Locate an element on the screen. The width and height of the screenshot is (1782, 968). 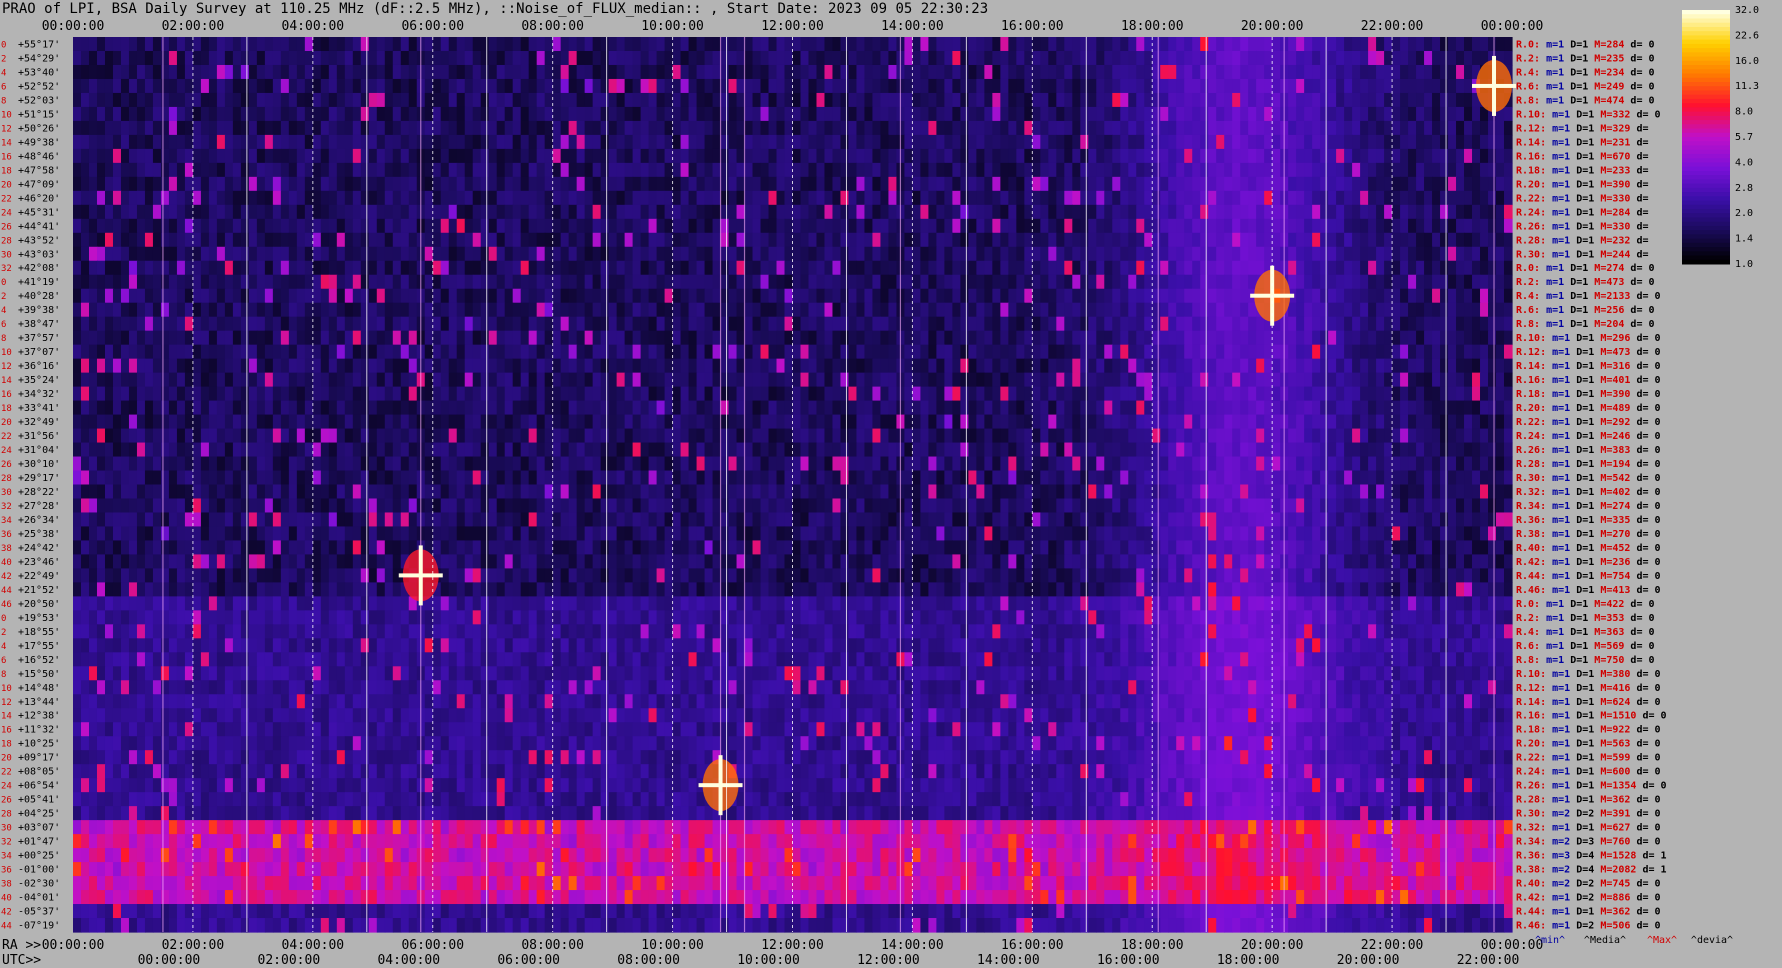
dec-label: +52°03' is located at coordinates (39, 100).